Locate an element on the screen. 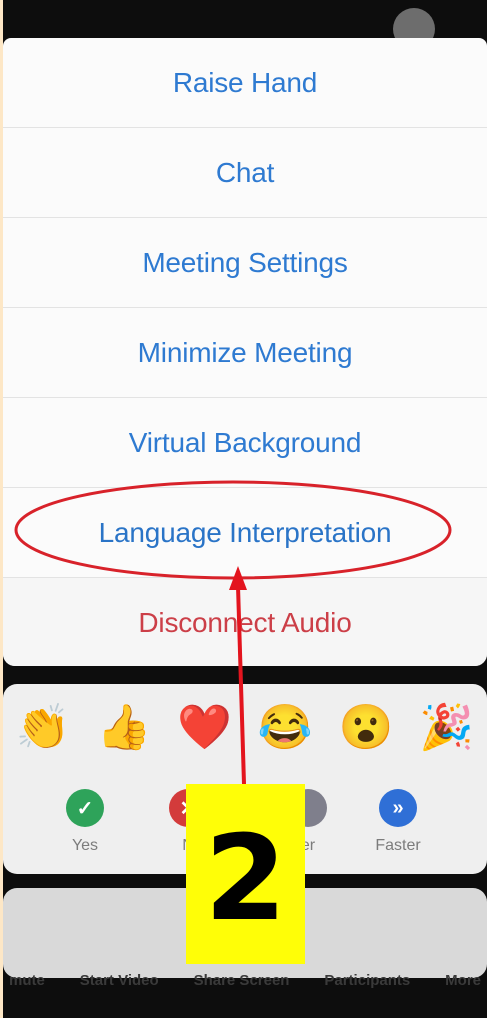 The height and width of the screenshot is (1018, 487). feedback-faster-label: Faster is located at coordinates (398, 845).